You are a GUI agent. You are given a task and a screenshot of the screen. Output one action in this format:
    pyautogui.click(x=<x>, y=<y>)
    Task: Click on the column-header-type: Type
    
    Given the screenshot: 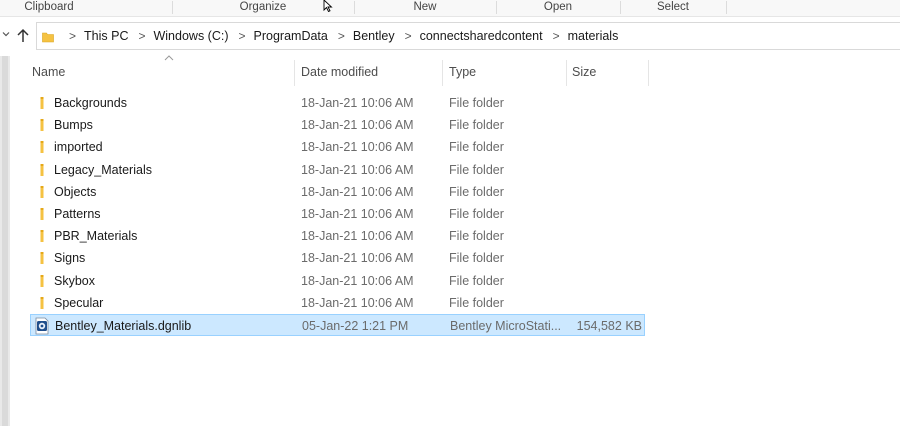 What is the action you would take?
    pyautogui.click(x=462, y=72)
    